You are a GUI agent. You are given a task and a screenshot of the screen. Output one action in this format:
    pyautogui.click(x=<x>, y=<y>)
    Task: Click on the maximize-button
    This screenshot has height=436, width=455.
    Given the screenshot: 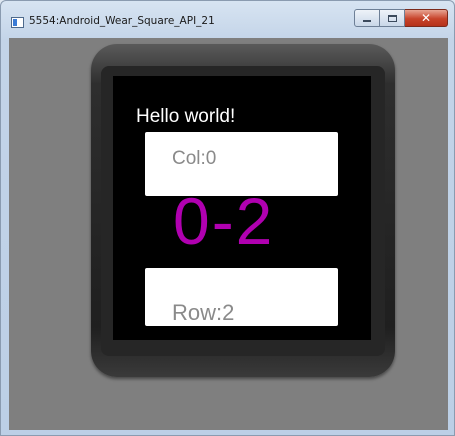 What is the action you would take?
    pyautogui.click(x=392, y=18)
    